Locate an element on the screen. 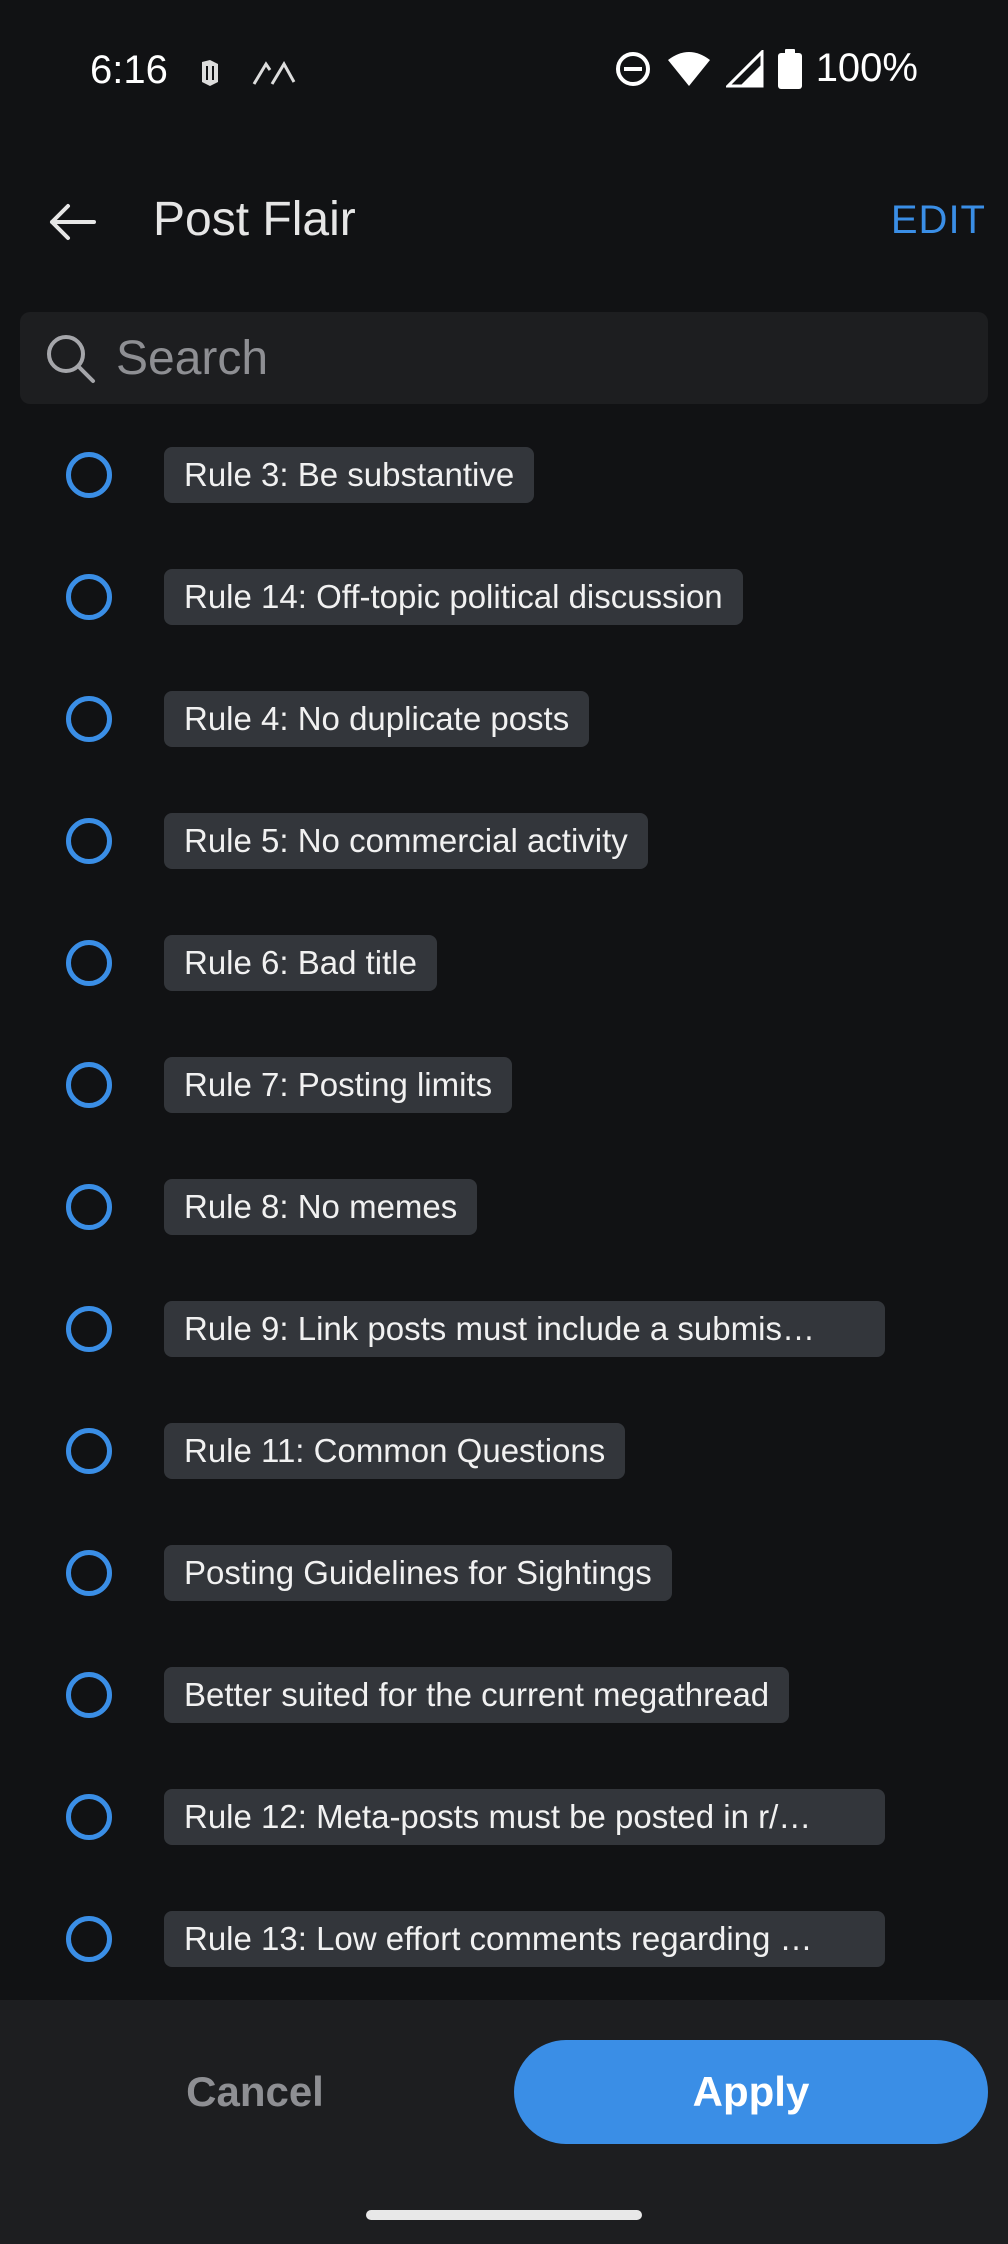 Image resolution: width=1008 pixels, height=2244 pixels. flair-option: Rule 11: Common Questions is located at coordinates (504, 1455).